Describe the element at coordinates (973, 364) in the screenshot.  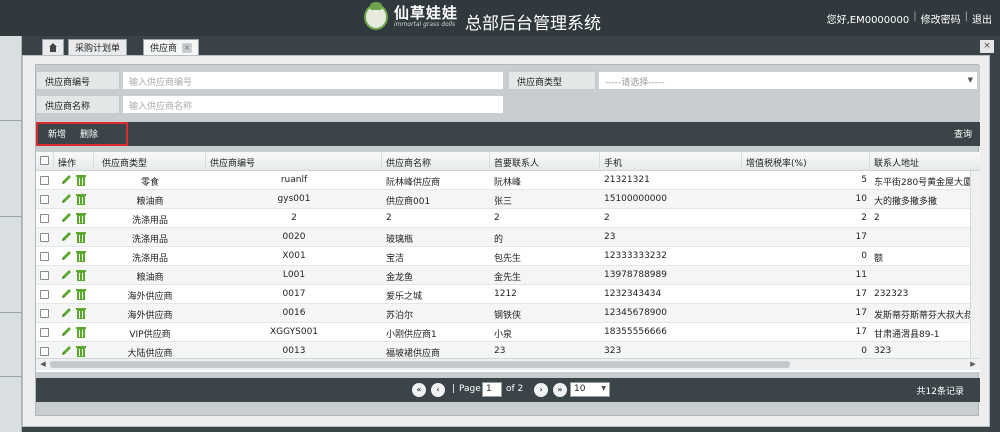
I see `scroll-right-icon: ▶` at that location.